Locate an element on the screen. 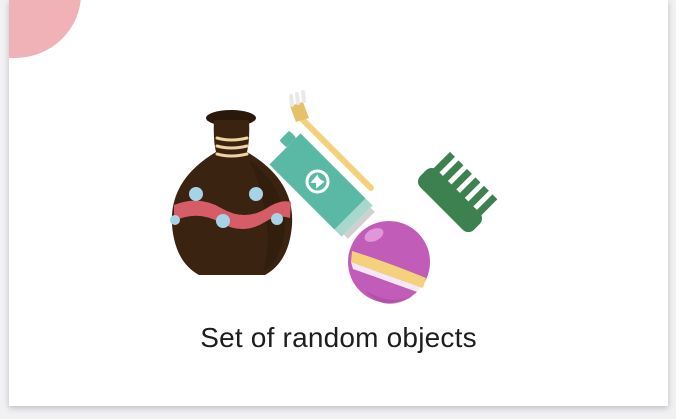 The width and height of the screenshot is (676, 419). comb-icon is located at coordinates (457, 192).